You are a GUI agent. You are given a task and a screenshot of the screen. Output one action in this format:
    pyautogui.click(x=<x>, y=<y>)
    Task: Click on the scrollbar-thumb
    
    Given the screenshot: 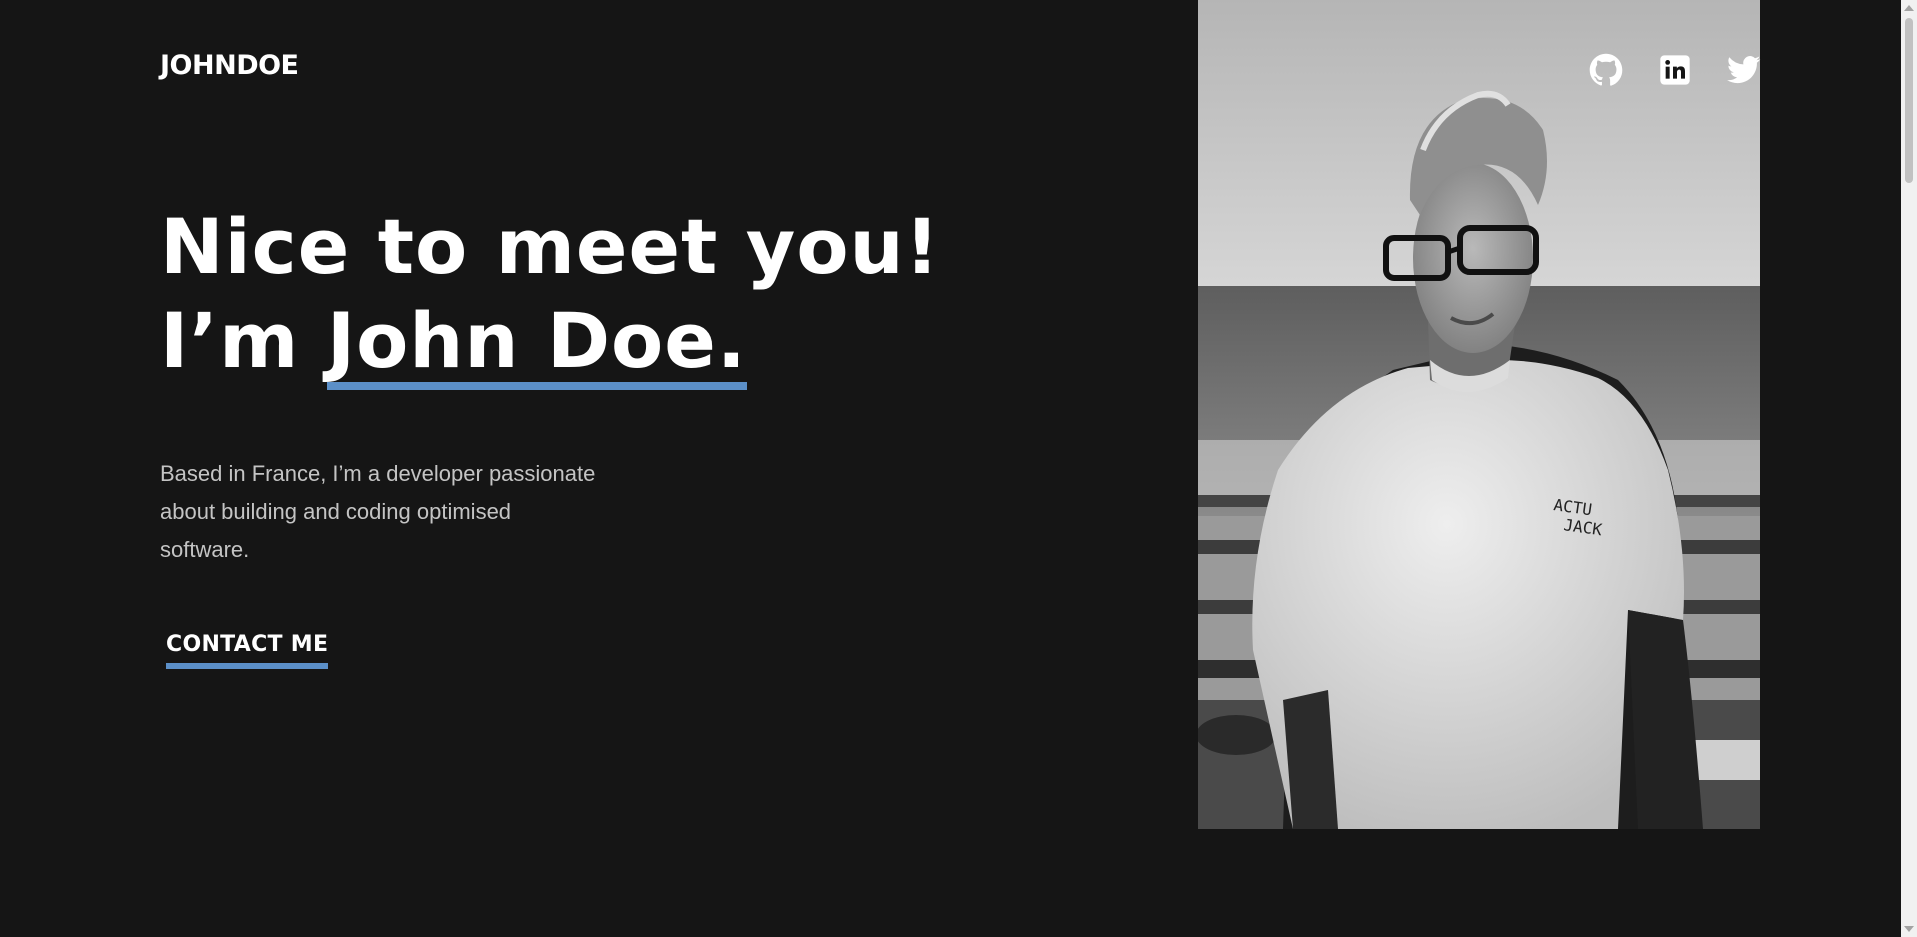 What is the action you would take?
    pyautogui.click(x=1909, y=100)
    